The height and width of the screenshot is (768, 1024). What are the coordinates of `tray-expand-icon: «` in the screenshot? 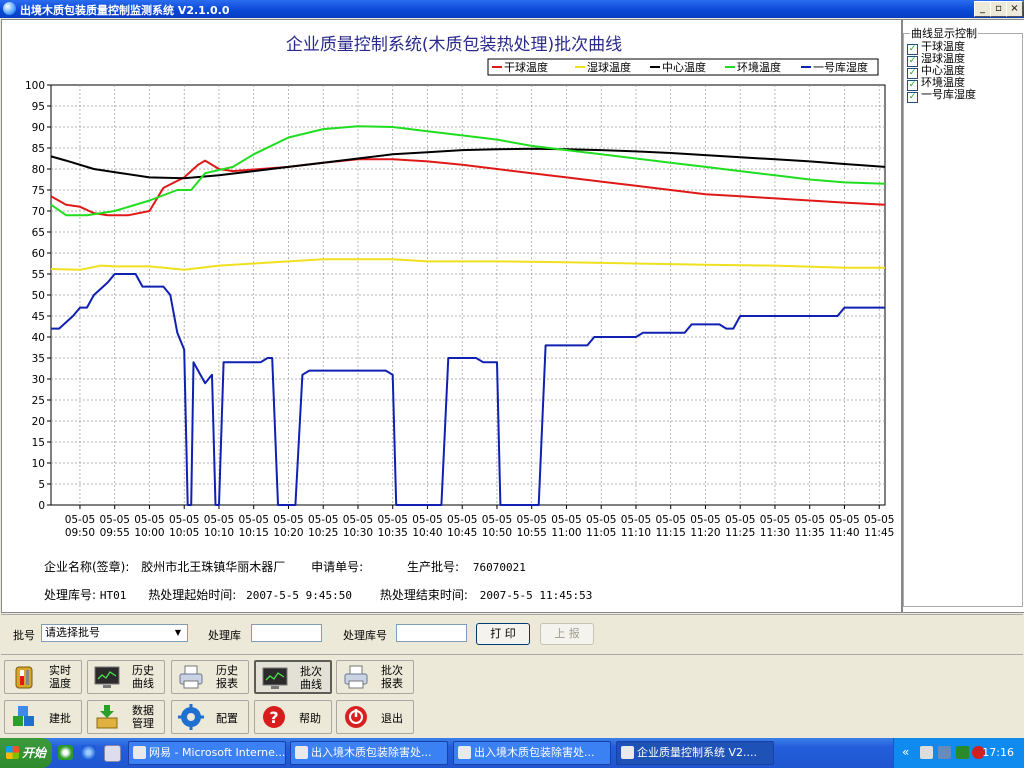 It's located at (905, 752).